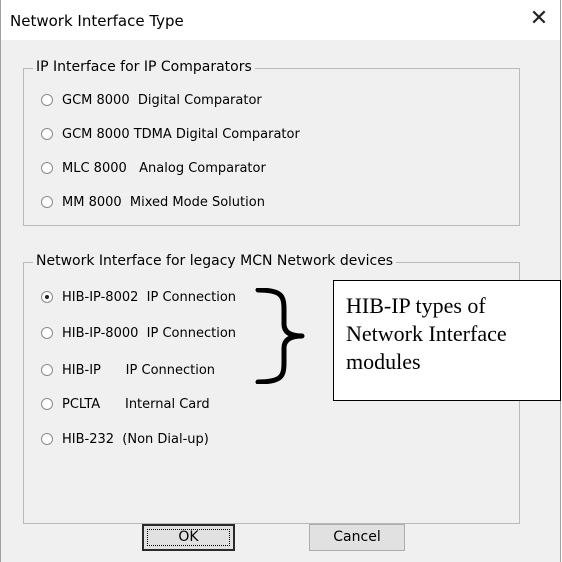 Image resolution: width=562 pixels, height=562 pixels. I want to click on radio-label: GCM 8000 TDMA Digital Comparator, so click(181, 134).